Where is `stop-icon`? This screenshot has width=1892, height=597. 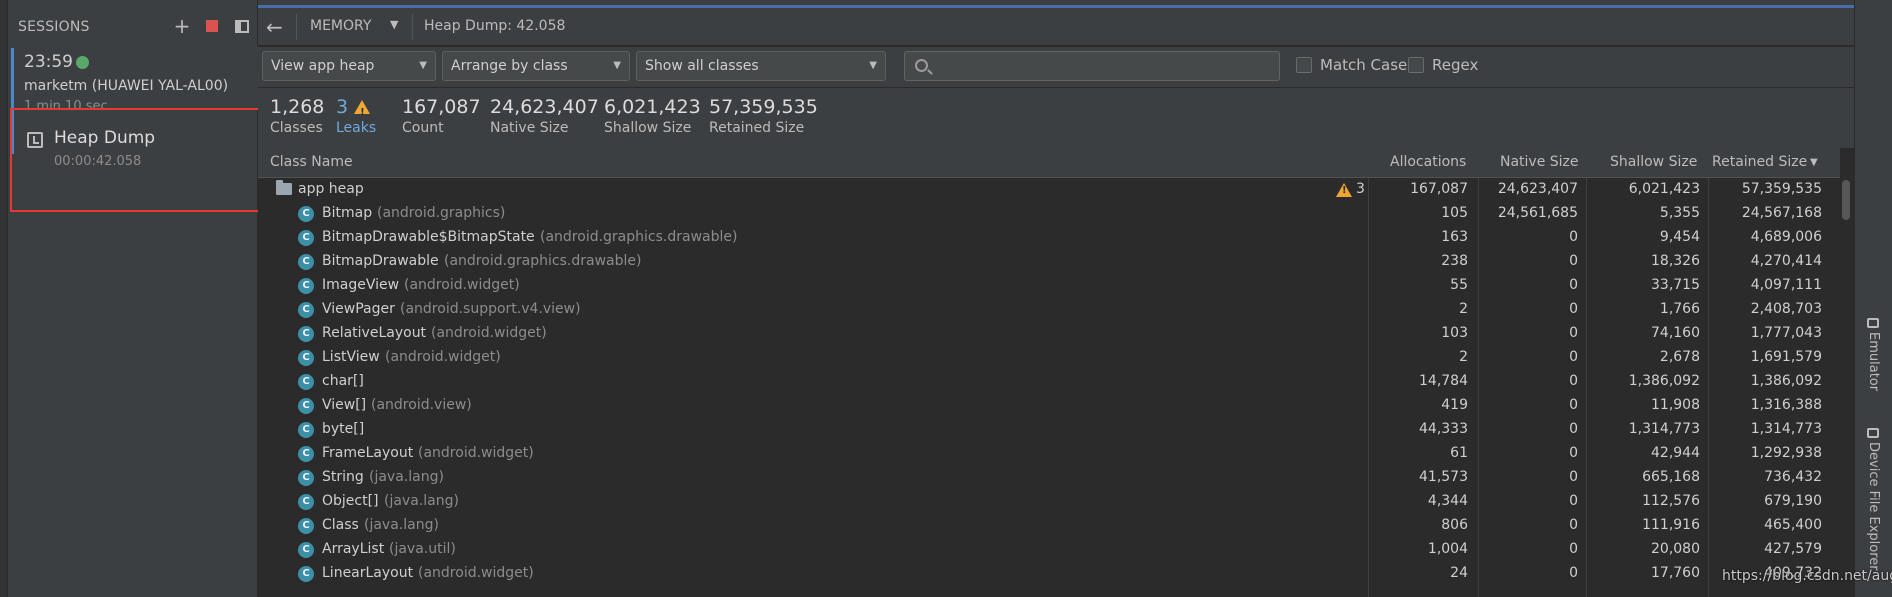
stop-icon is located at coordinates (212, 26).